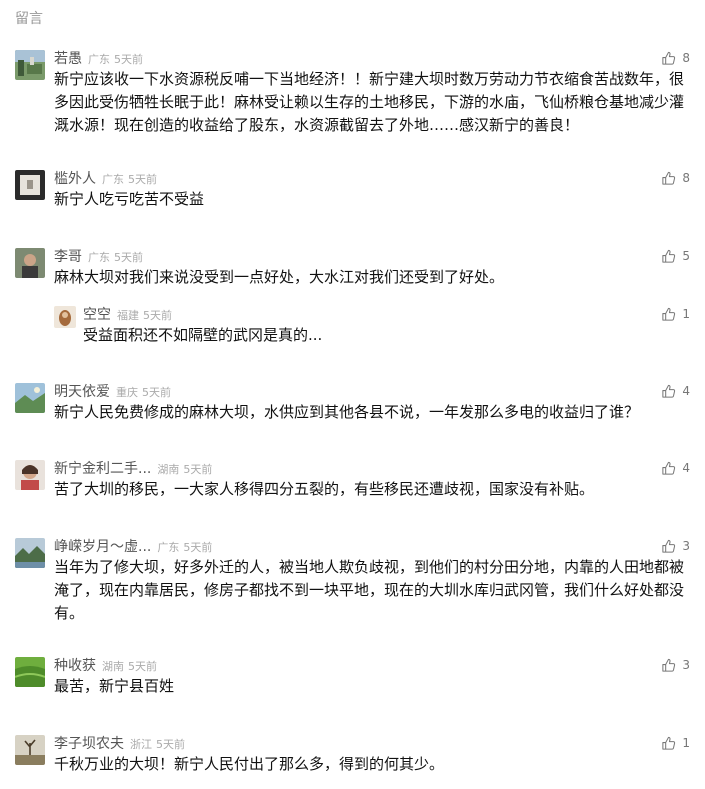 Image resolution: width=705 pixels, height=789 pixels. I want to click on comment-item: 种收获 湖南 5天前 3 最苦，新宁县百姓, so click(352, 682).